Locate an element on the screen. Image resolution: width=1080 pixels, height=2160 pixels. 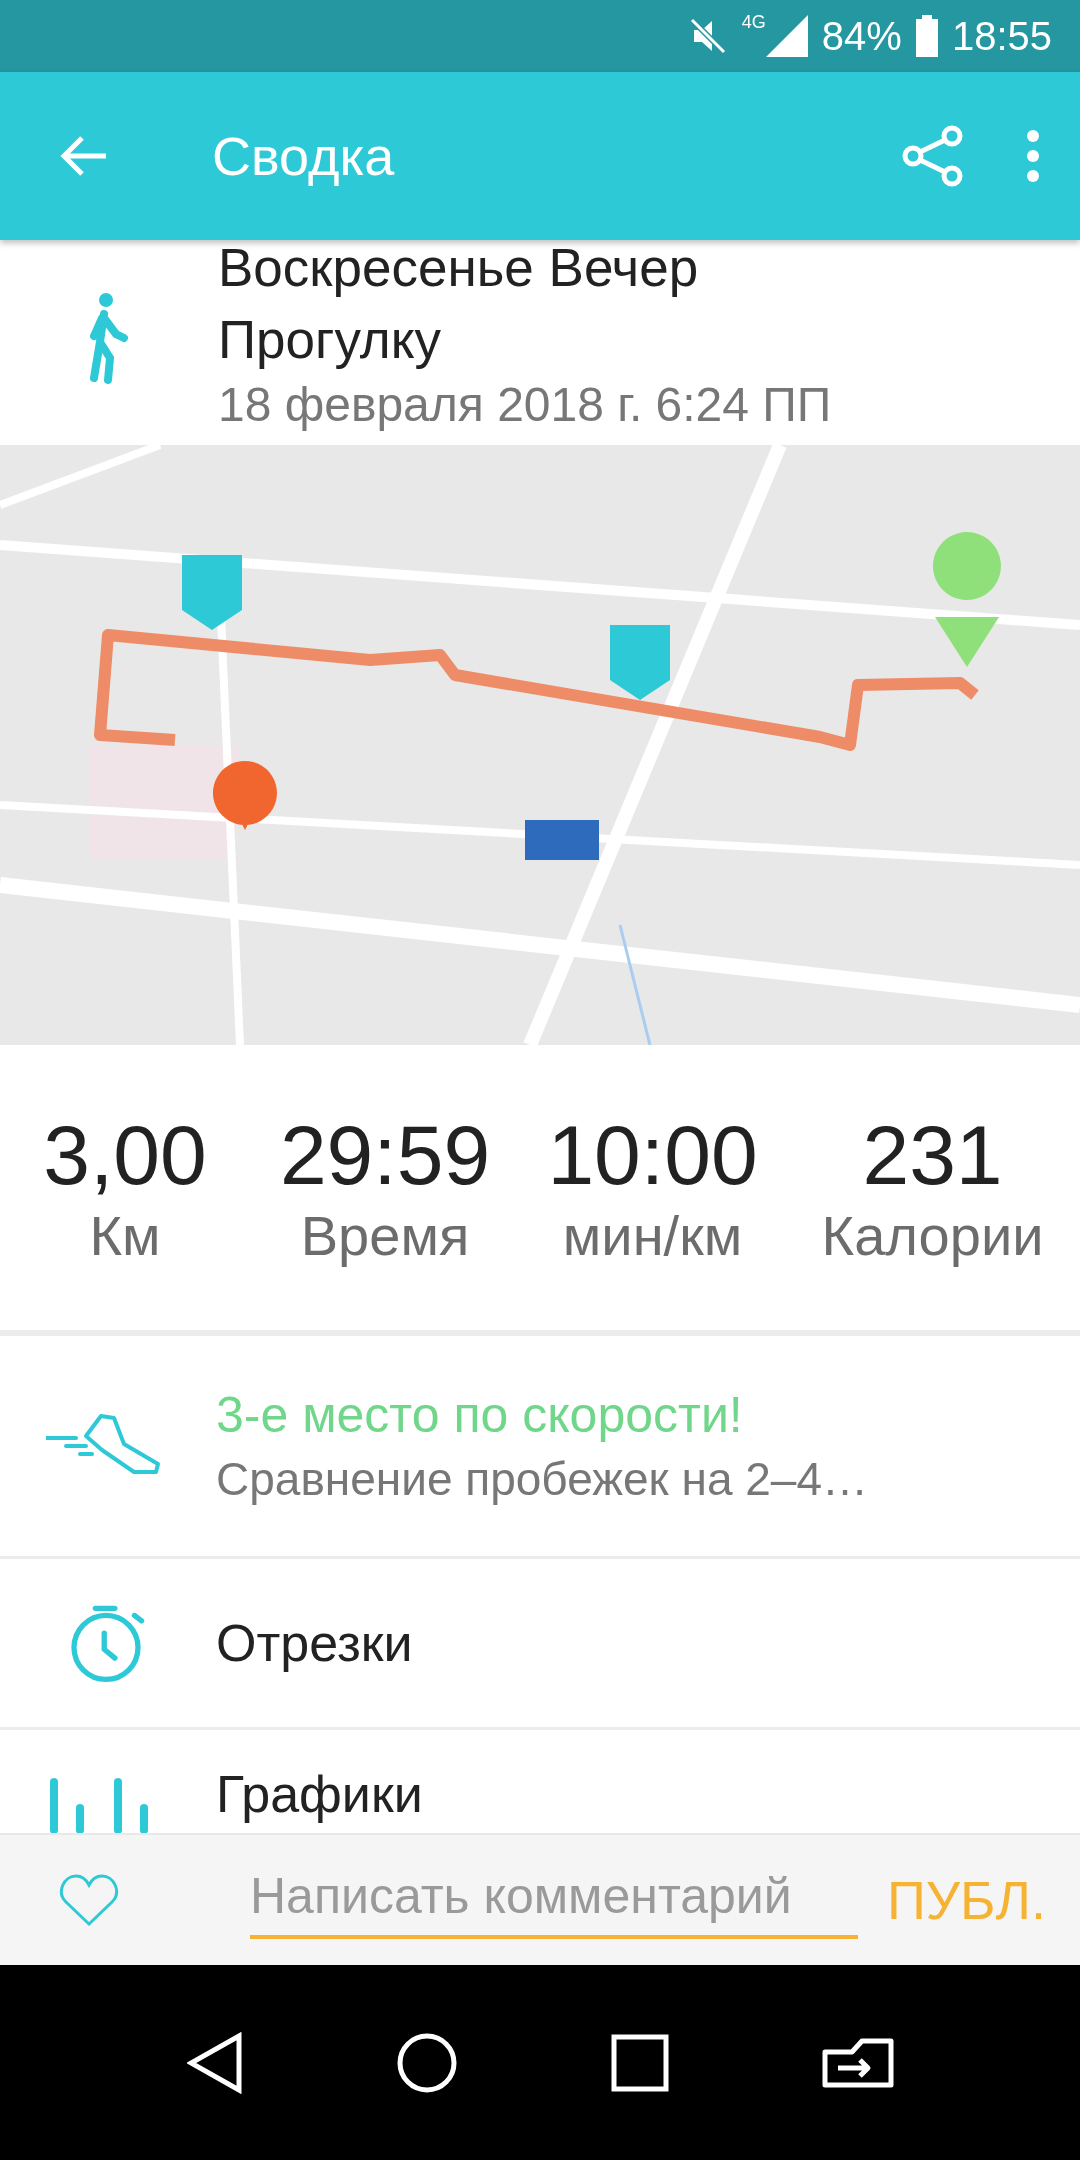
screen-title: Сводка is located at coordinates (304, 156).